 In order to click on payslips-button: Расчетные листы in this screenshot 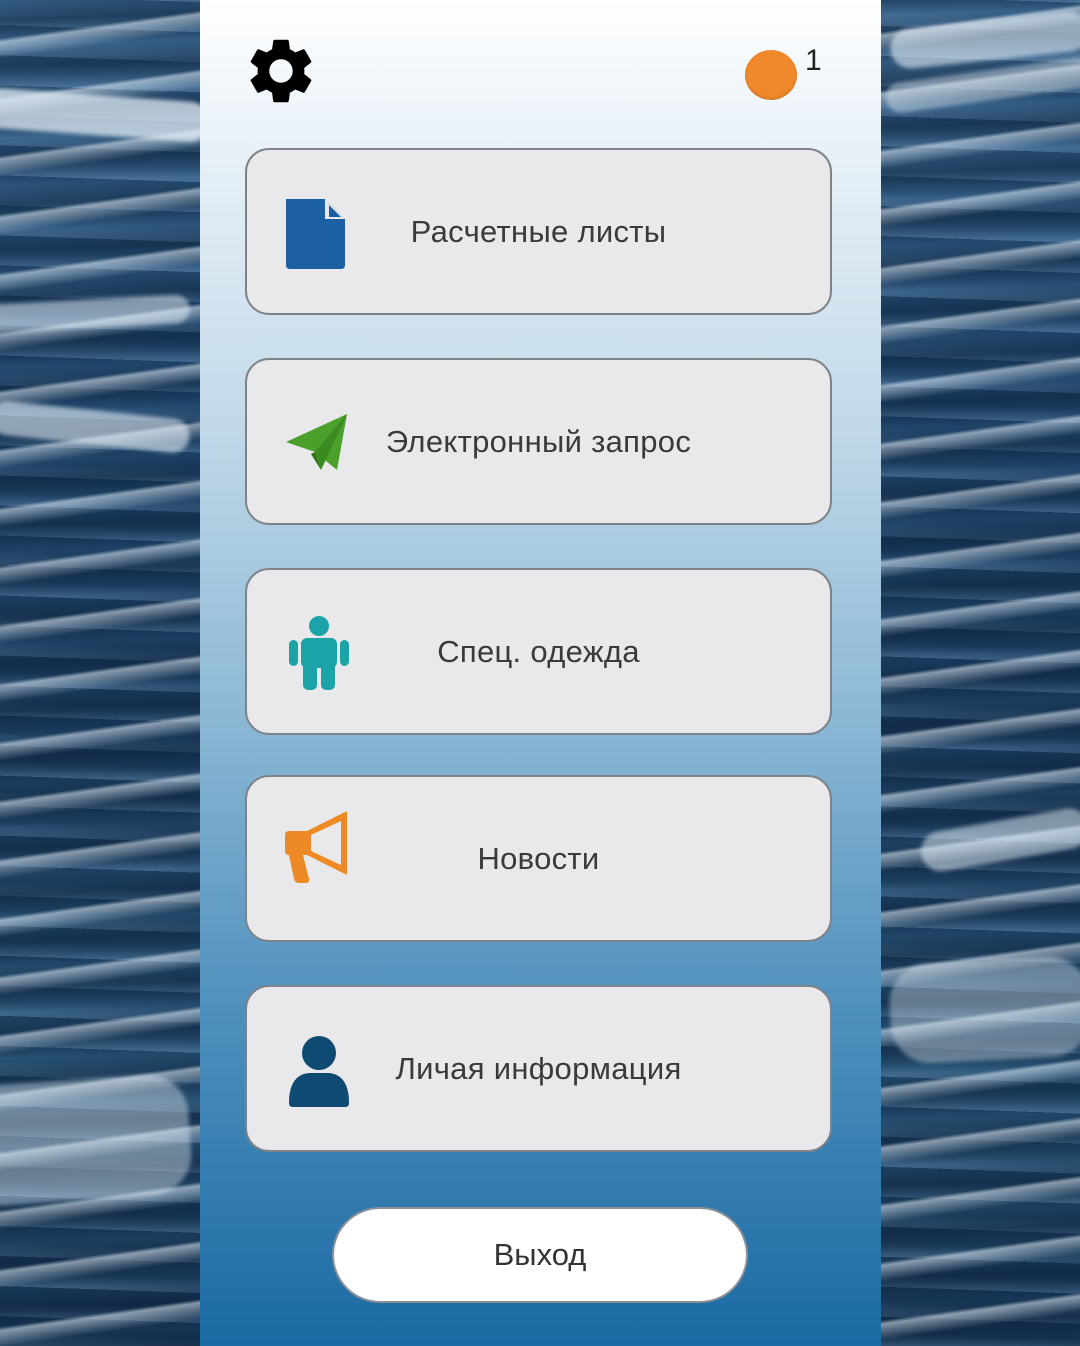, I will do `click(538, 231)`.